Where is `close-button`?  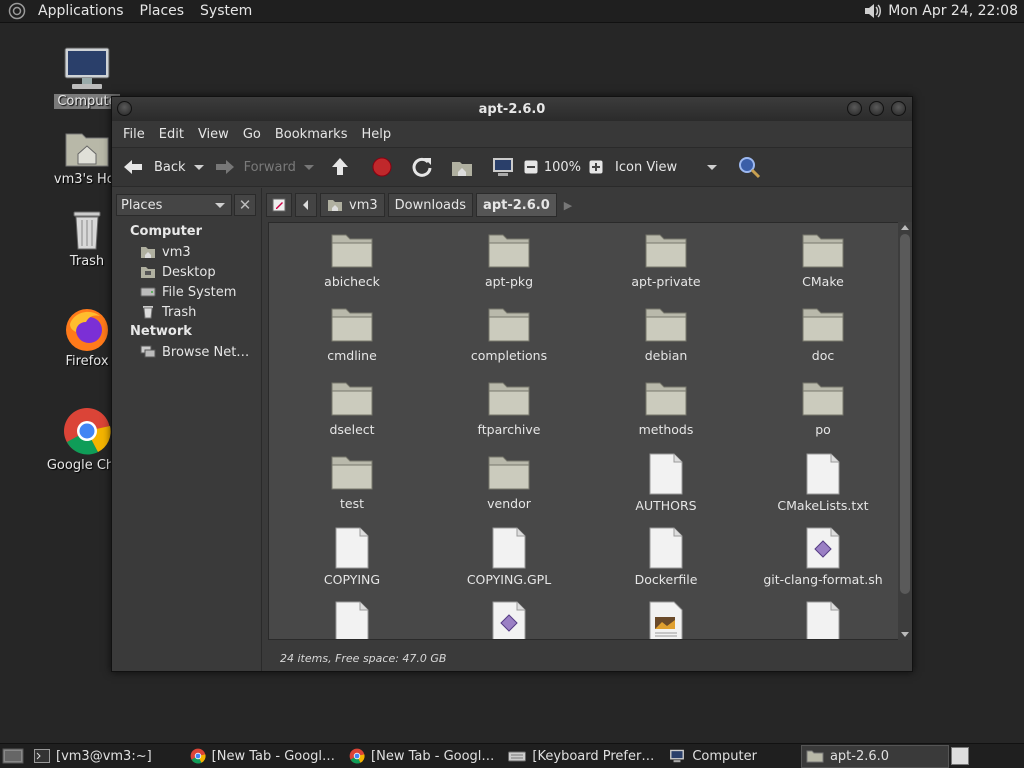
close-button is located at coordinates (898, 108).